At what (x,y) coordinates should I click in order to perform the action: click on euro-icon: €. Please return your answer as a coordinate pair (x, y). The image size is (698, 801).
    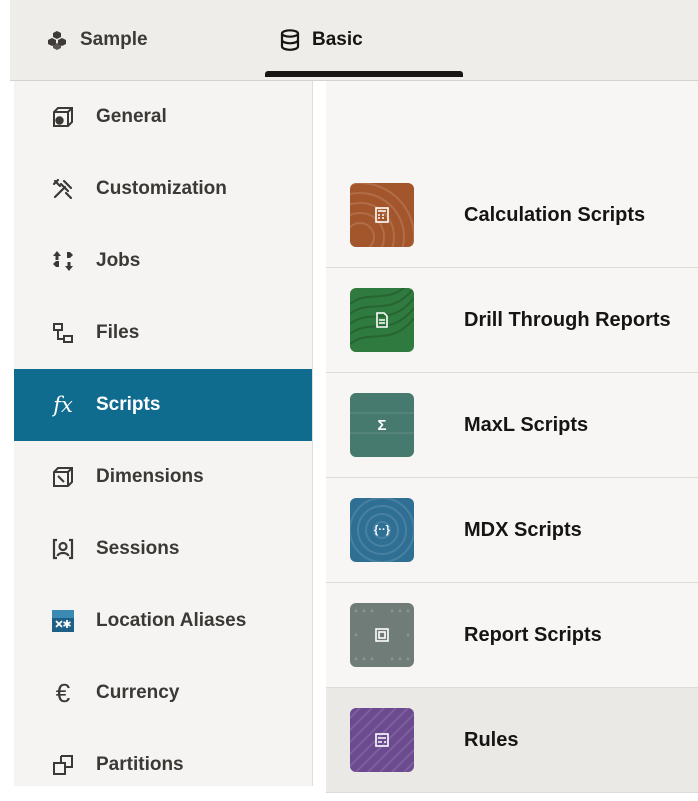
    Looking at the image, I should click on (63, 692).